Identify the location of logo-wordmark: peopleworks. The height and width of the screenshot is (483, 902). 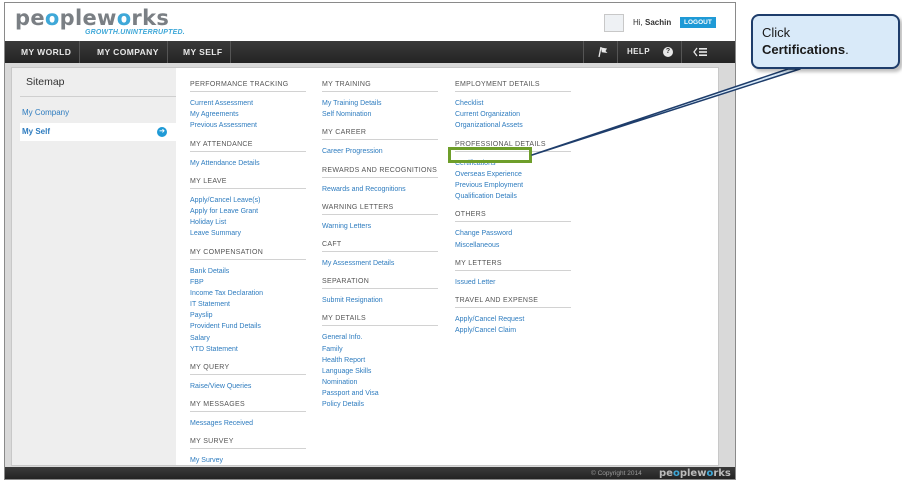
(92, 18).